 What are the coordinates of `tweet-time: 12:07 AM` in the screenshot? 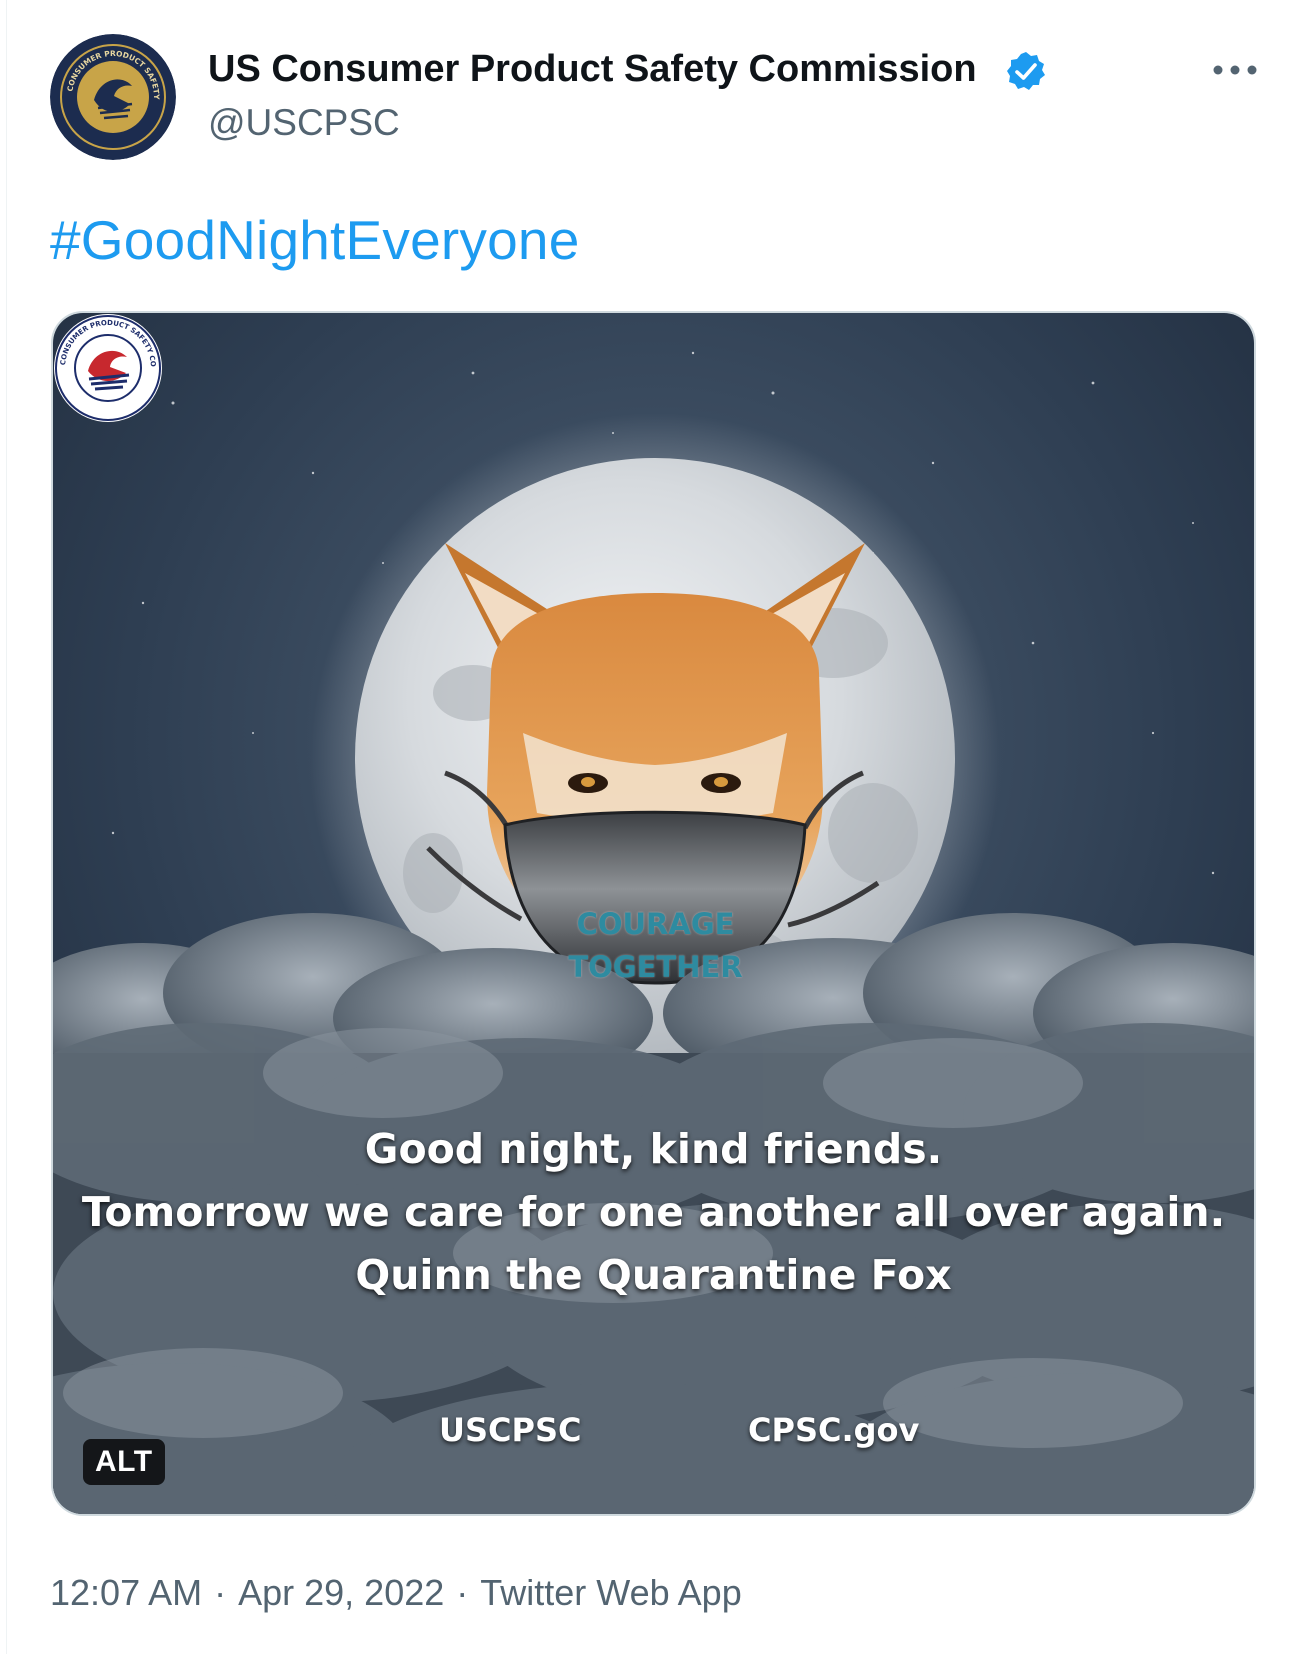 It's located at (126, 1592).